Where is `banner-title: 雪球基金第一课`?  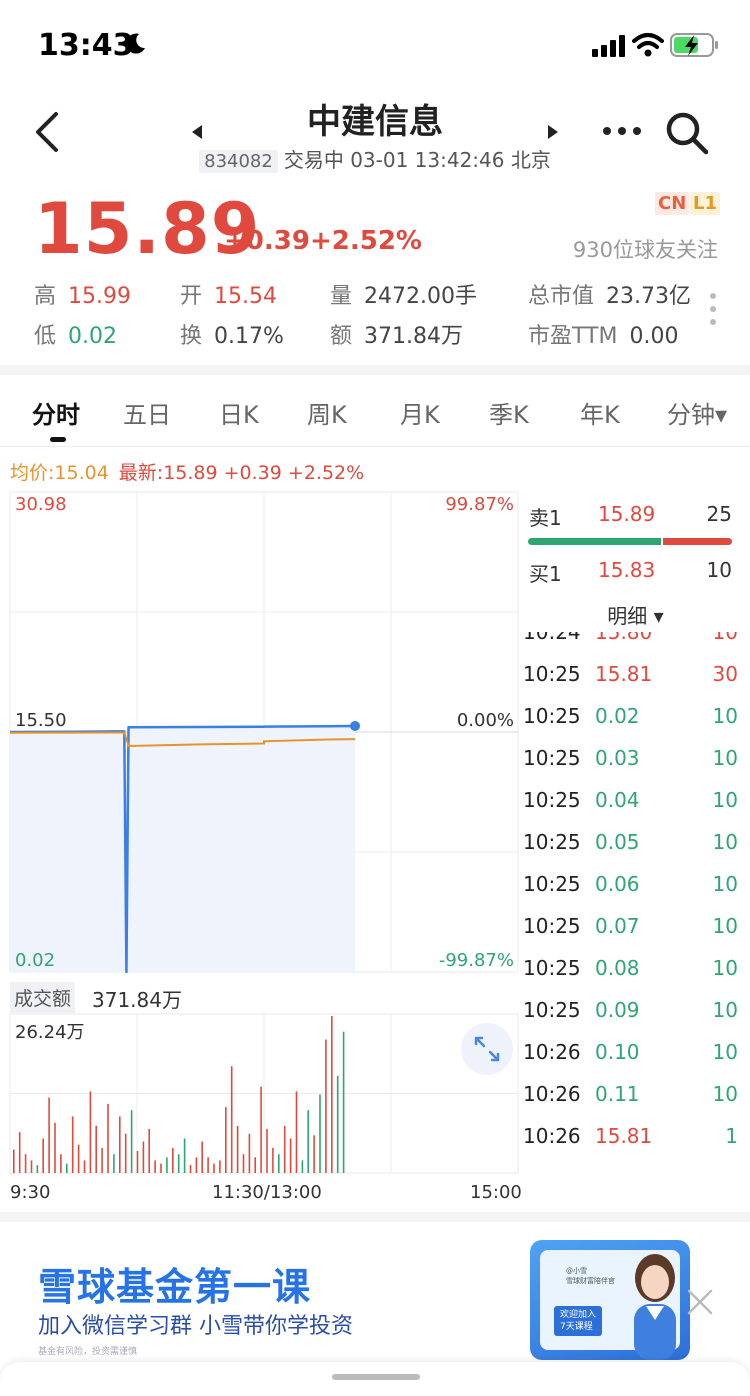 banner-title: 雪球基金第一课 is located at coordinates (175, 1287).